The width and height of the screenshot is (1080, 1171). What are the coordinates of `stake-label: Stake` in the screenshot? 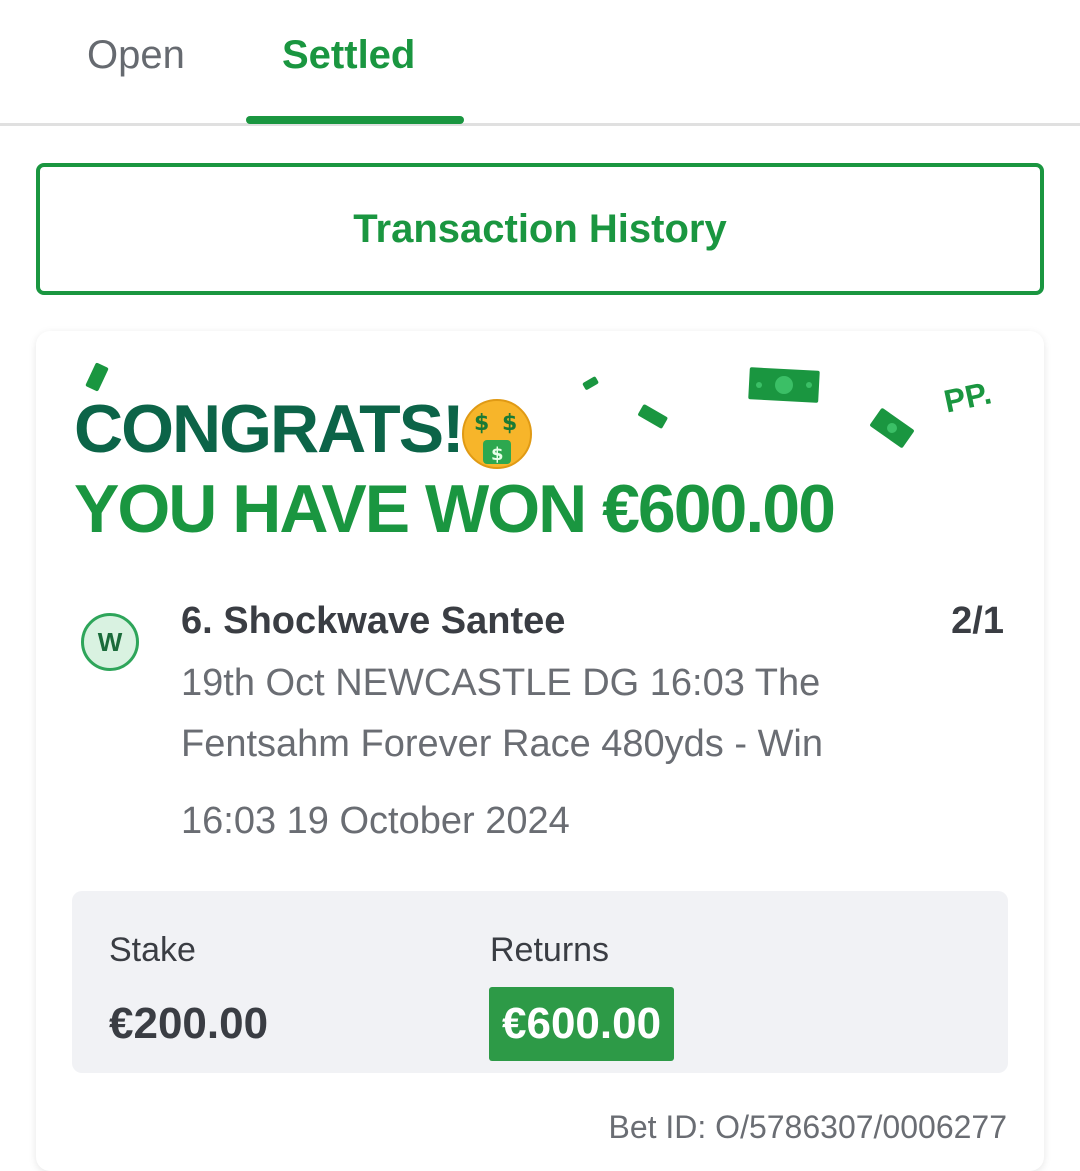 It's located at (152, 950).